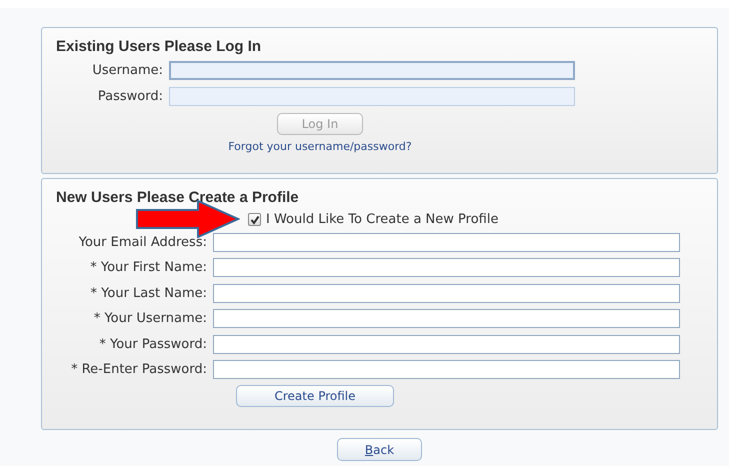 This screenshot has height=466, width=729. I want to click on field-label: Your Email Address:, so click(142, 243).